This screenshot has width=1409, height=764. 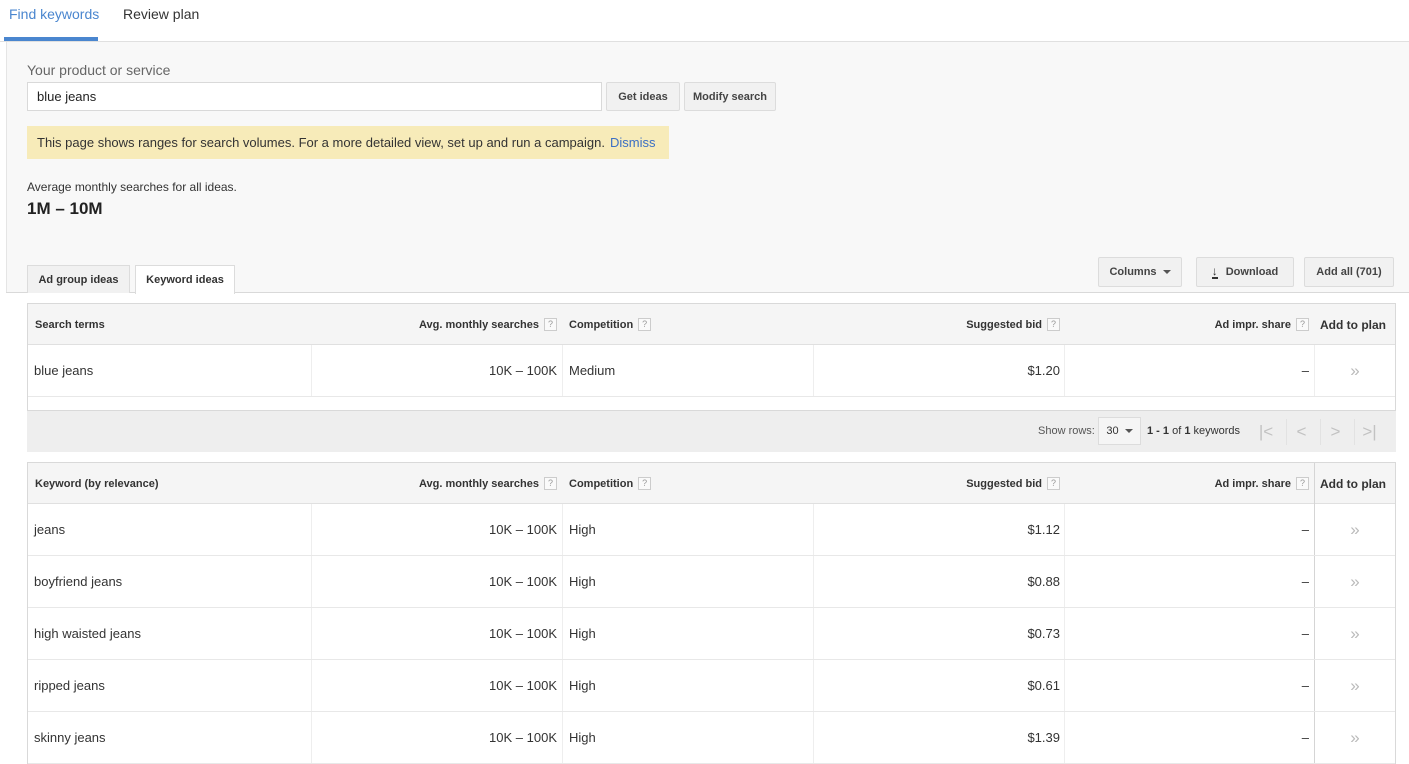 I want to click on next-page-icon: >, so click(x=1335, y=432).